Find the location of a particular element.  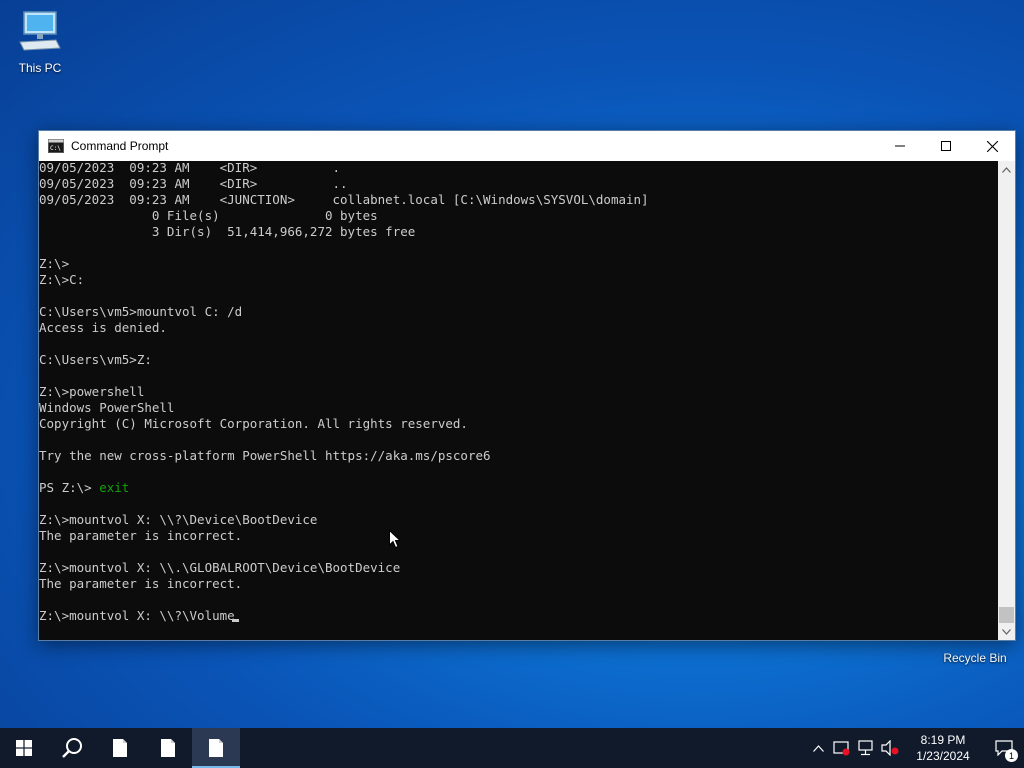

text-cursor is located at coordinates (235, 620).